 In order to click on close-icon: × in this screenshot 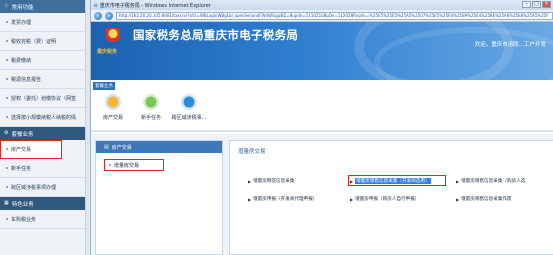, I will do `click(546, 4)`.